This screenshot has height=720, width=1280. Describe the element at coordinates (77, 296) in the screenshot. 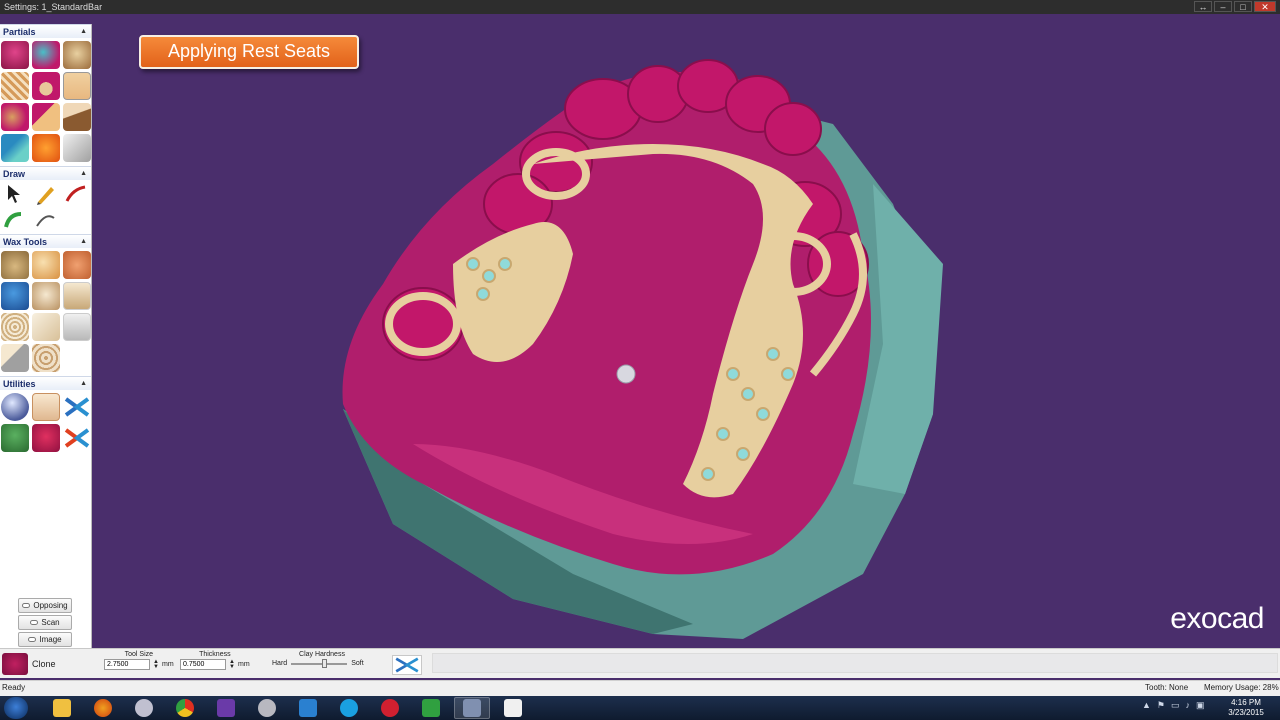

I see `wax-shape-tool-icon` at that location.